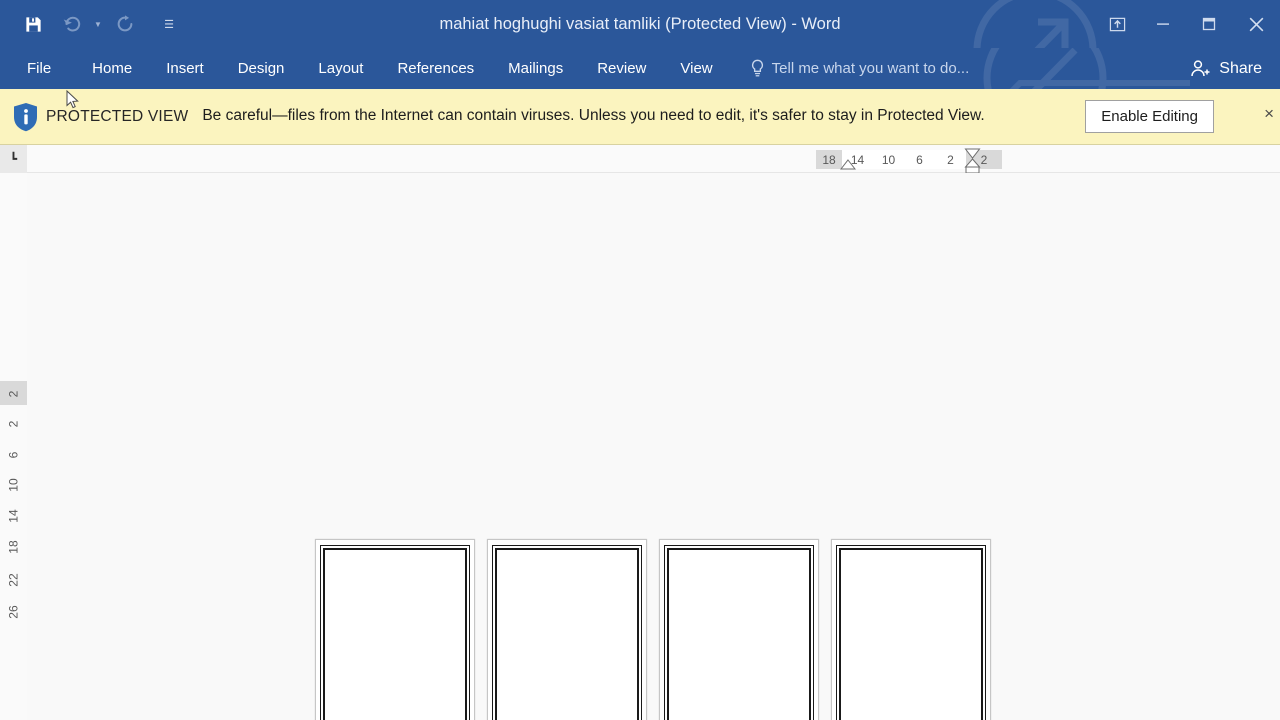  What do you see at coordinates (911, 637) in the screenshot?
I see `page-4-content` at bounding box center [911, 637].